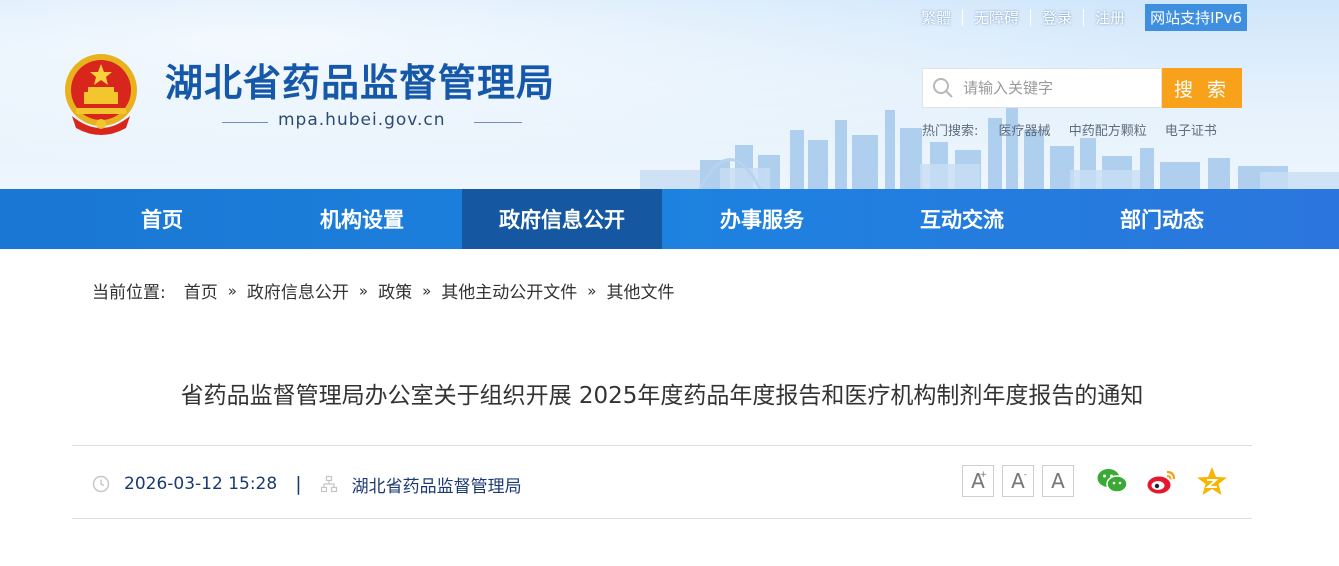  What do you see at coordinates (436, 486) in the screenshot?
I see `article-source: 湖北省药品监督管理局` at bounding box center [436, 486].